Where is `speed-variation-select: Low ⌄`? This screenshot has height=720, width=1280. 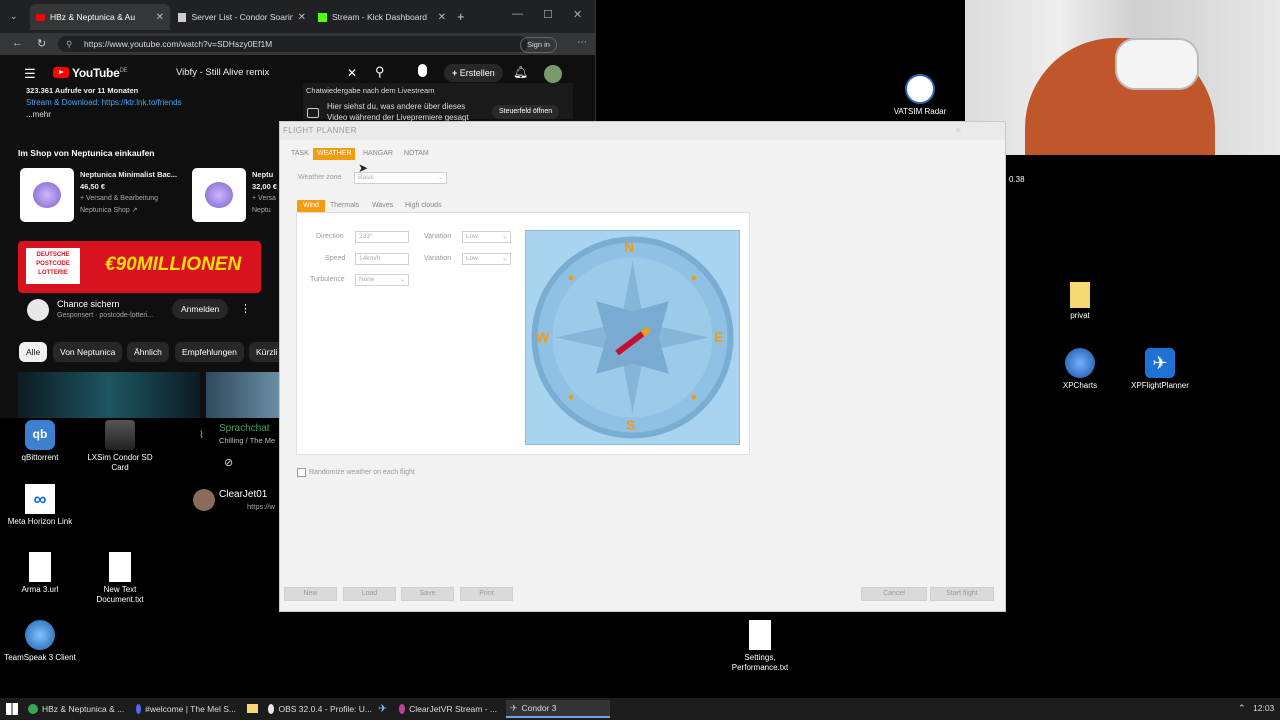 speed-variation-select: Low ⌄ is located at coordinates (486, 259).